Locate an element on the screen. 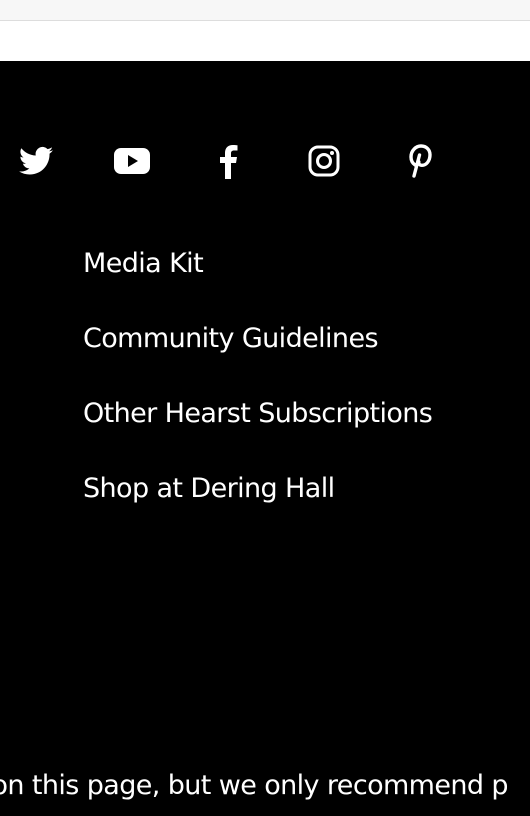 This screenshot has width=530, height=816. social-links is located at coordinates (265, 161).